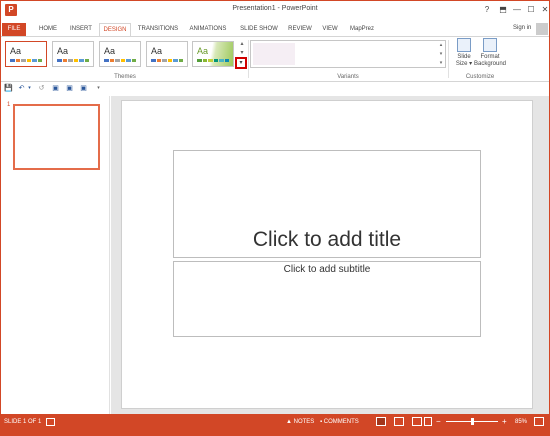  I want to click on title-placeholder-text: Click to add title, so click(327, 240).